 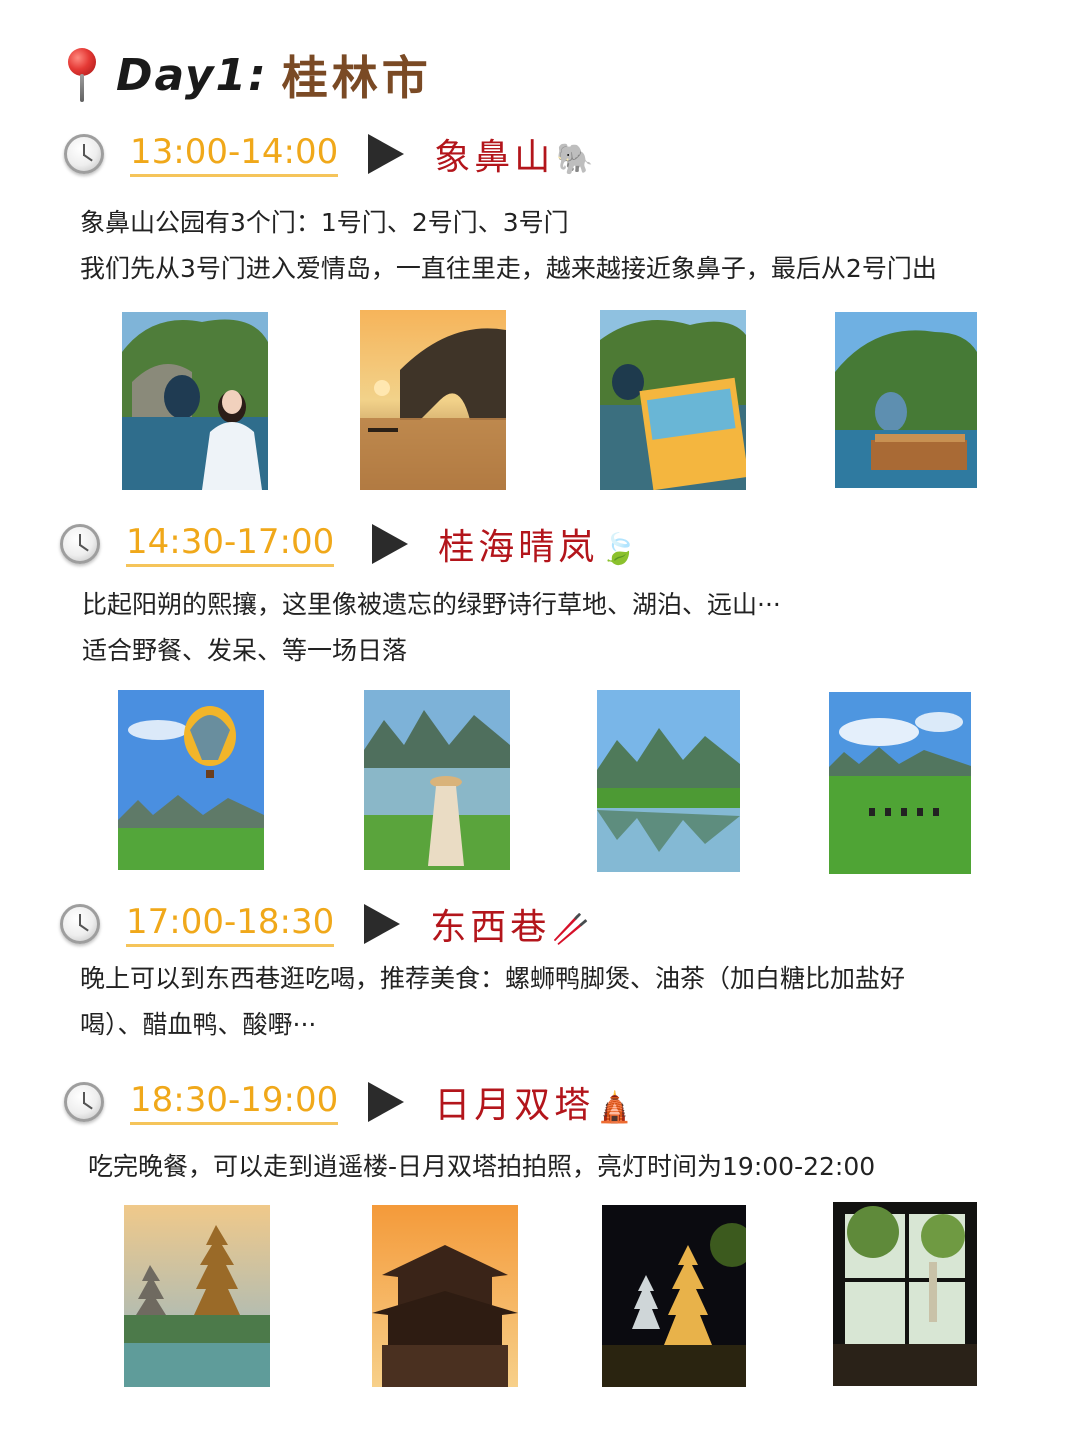 I want to click on description-line: 适合野餐、发呆、等一场日落, so click(x=245, y=650).